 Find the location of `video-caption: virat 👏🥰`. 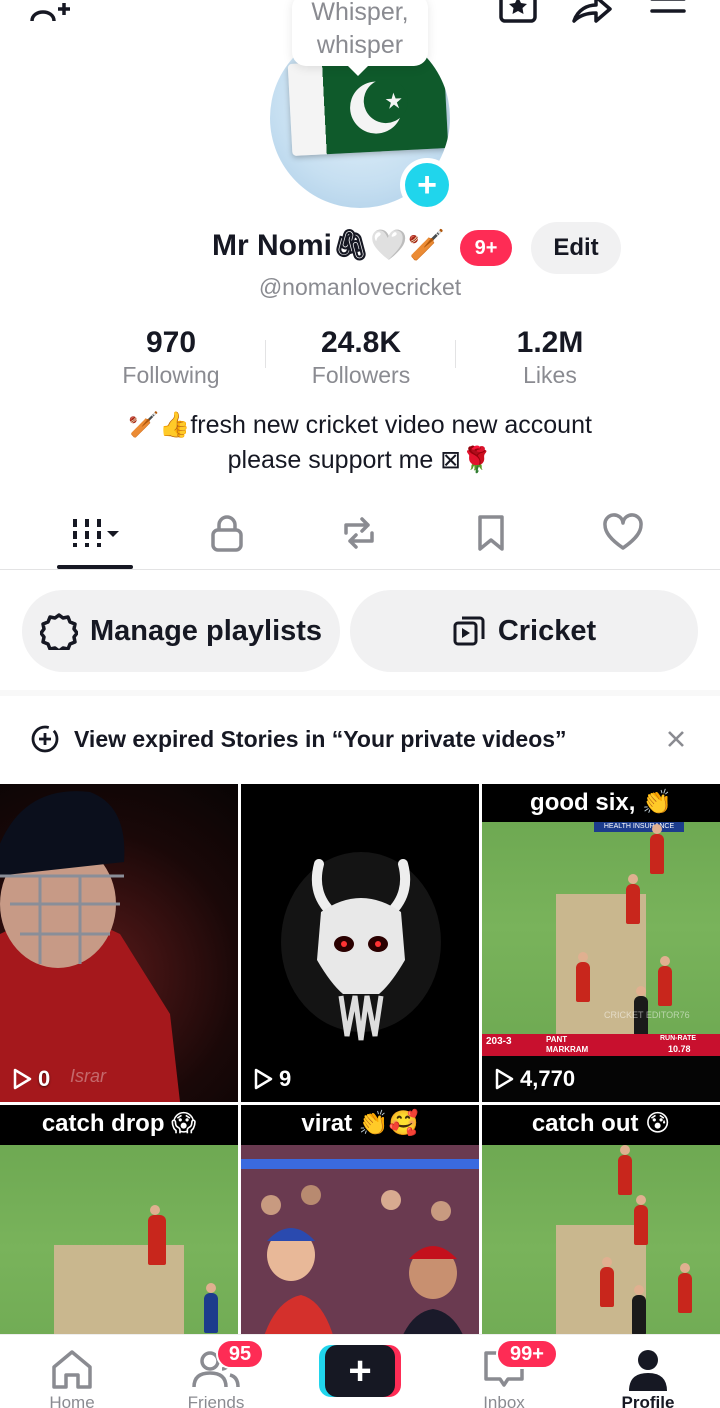

video-caption: virat 👏🥰 is located at coordinates (360, 1123).